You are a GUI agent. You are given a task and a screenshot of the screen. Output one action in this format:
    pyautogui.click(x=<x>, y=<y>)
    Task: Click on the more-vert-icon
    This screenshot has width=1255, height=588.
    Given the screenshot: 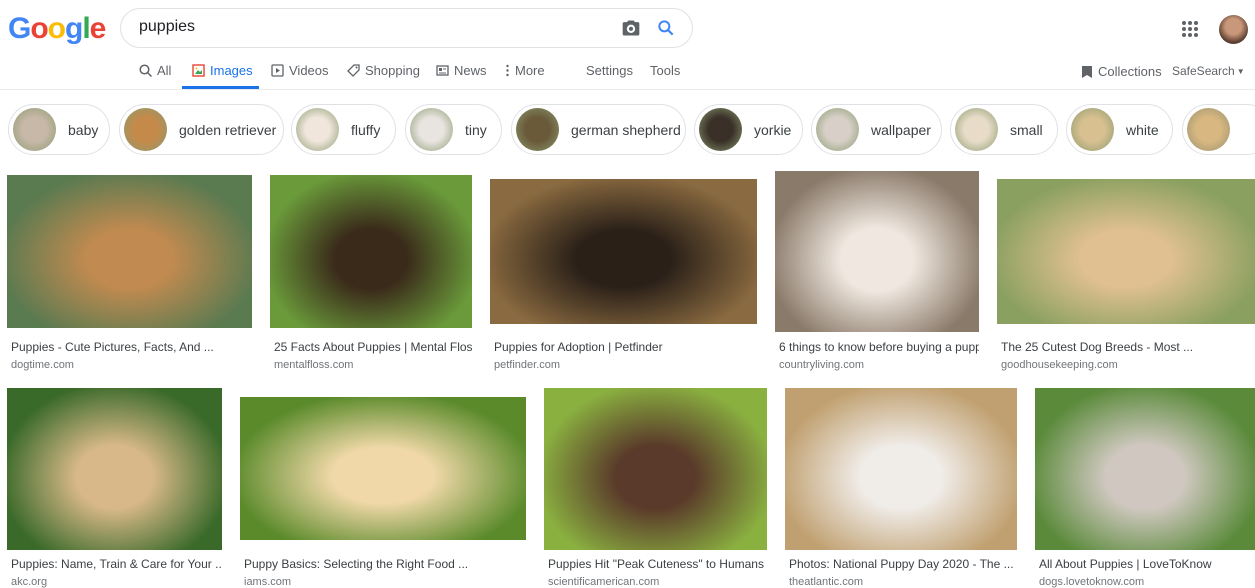 What is the action you would take?
    pyautogui.click(x=507, y=70)
    